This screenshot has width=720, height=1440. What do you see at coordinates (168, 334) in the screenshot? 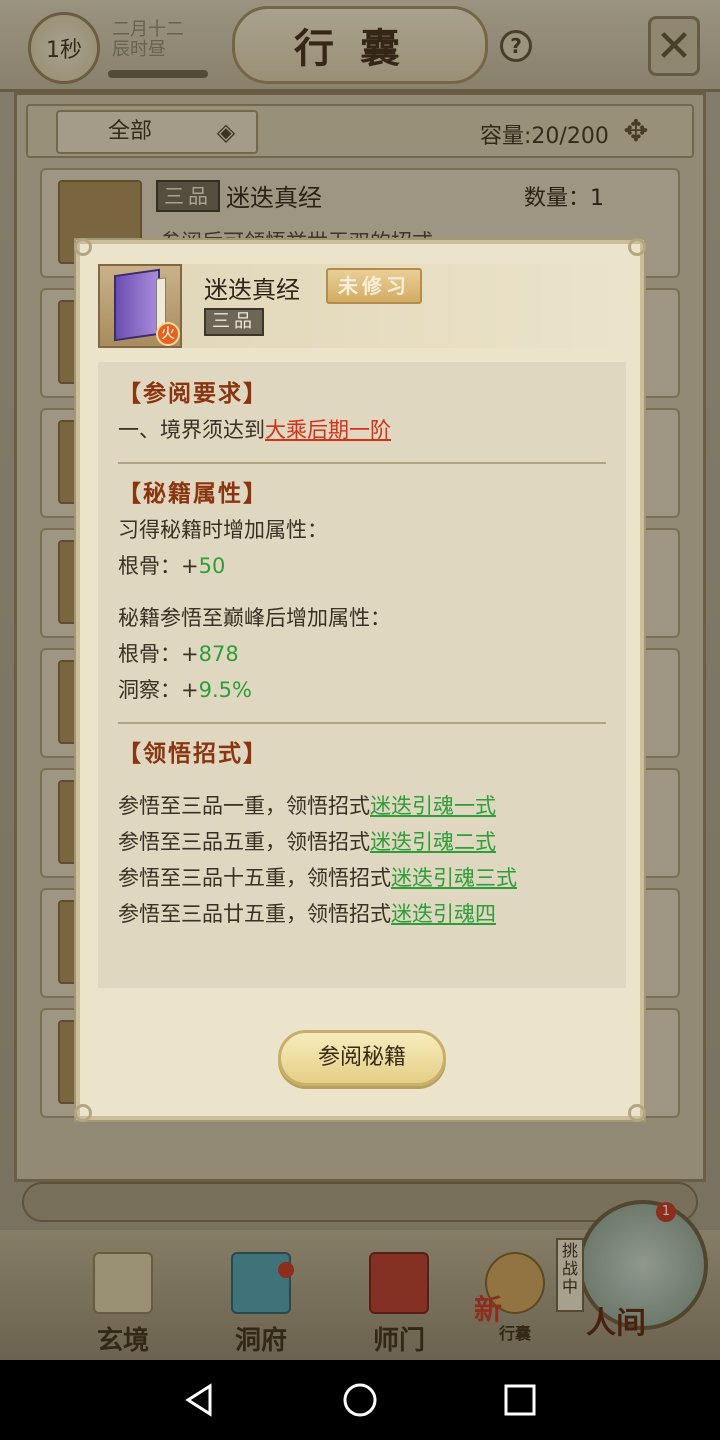
I see `fire-element-badge: 火` at bounding box center [168, 334].